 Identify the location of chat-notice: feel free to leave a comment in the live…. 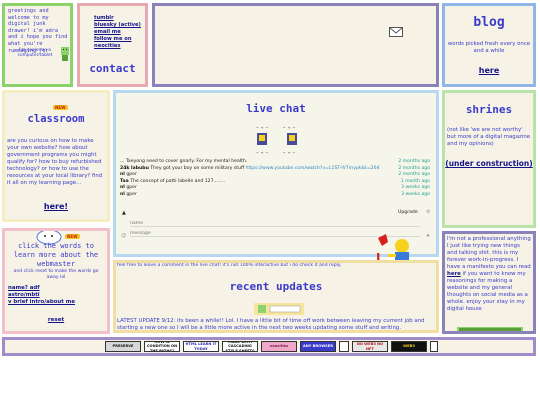
(229, 265).